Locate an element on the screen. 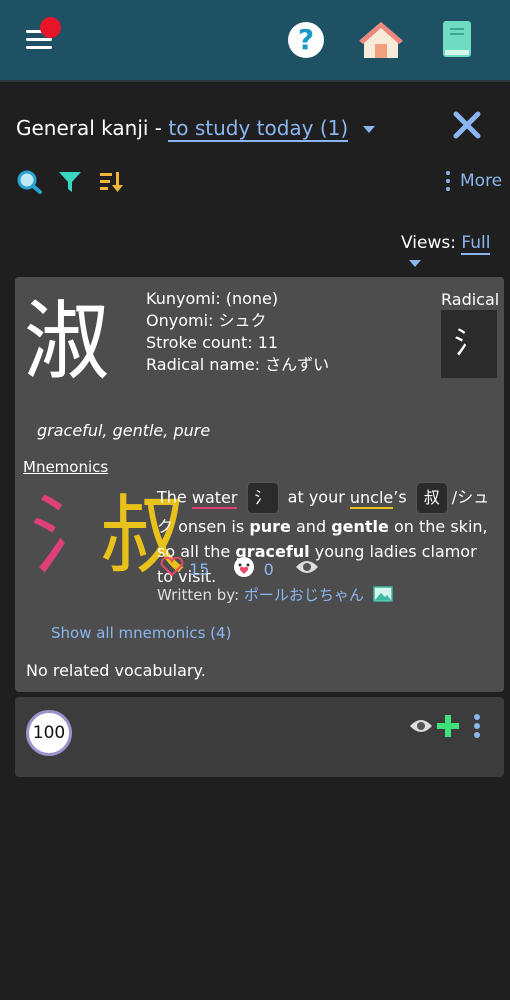  no-vocabulary-text: No related vocabulary. is located at coordinates (116, 670).